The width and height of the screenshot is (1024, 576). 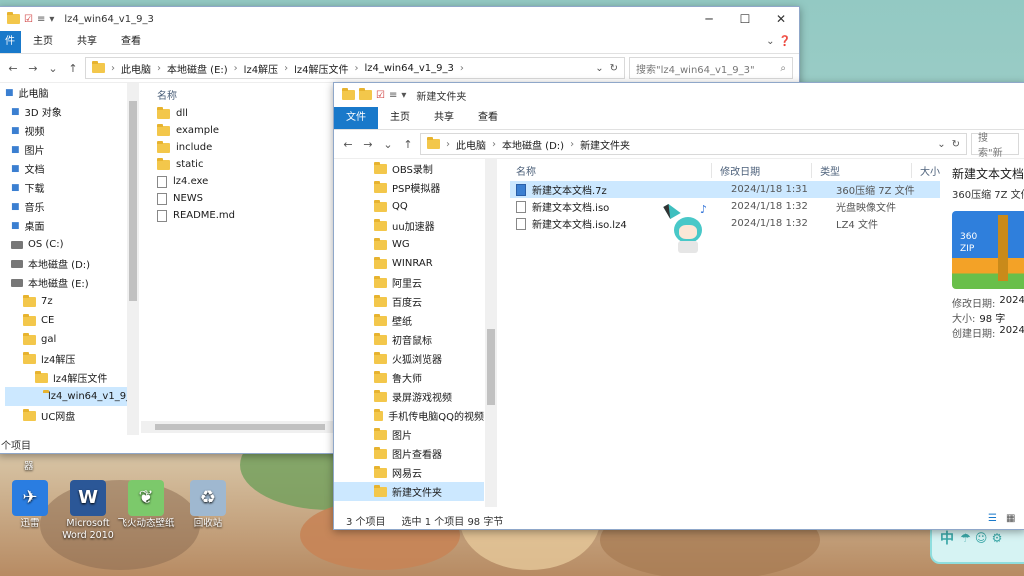 I want to click on tree-item: ■ 文档, so click(x=66, y=168).